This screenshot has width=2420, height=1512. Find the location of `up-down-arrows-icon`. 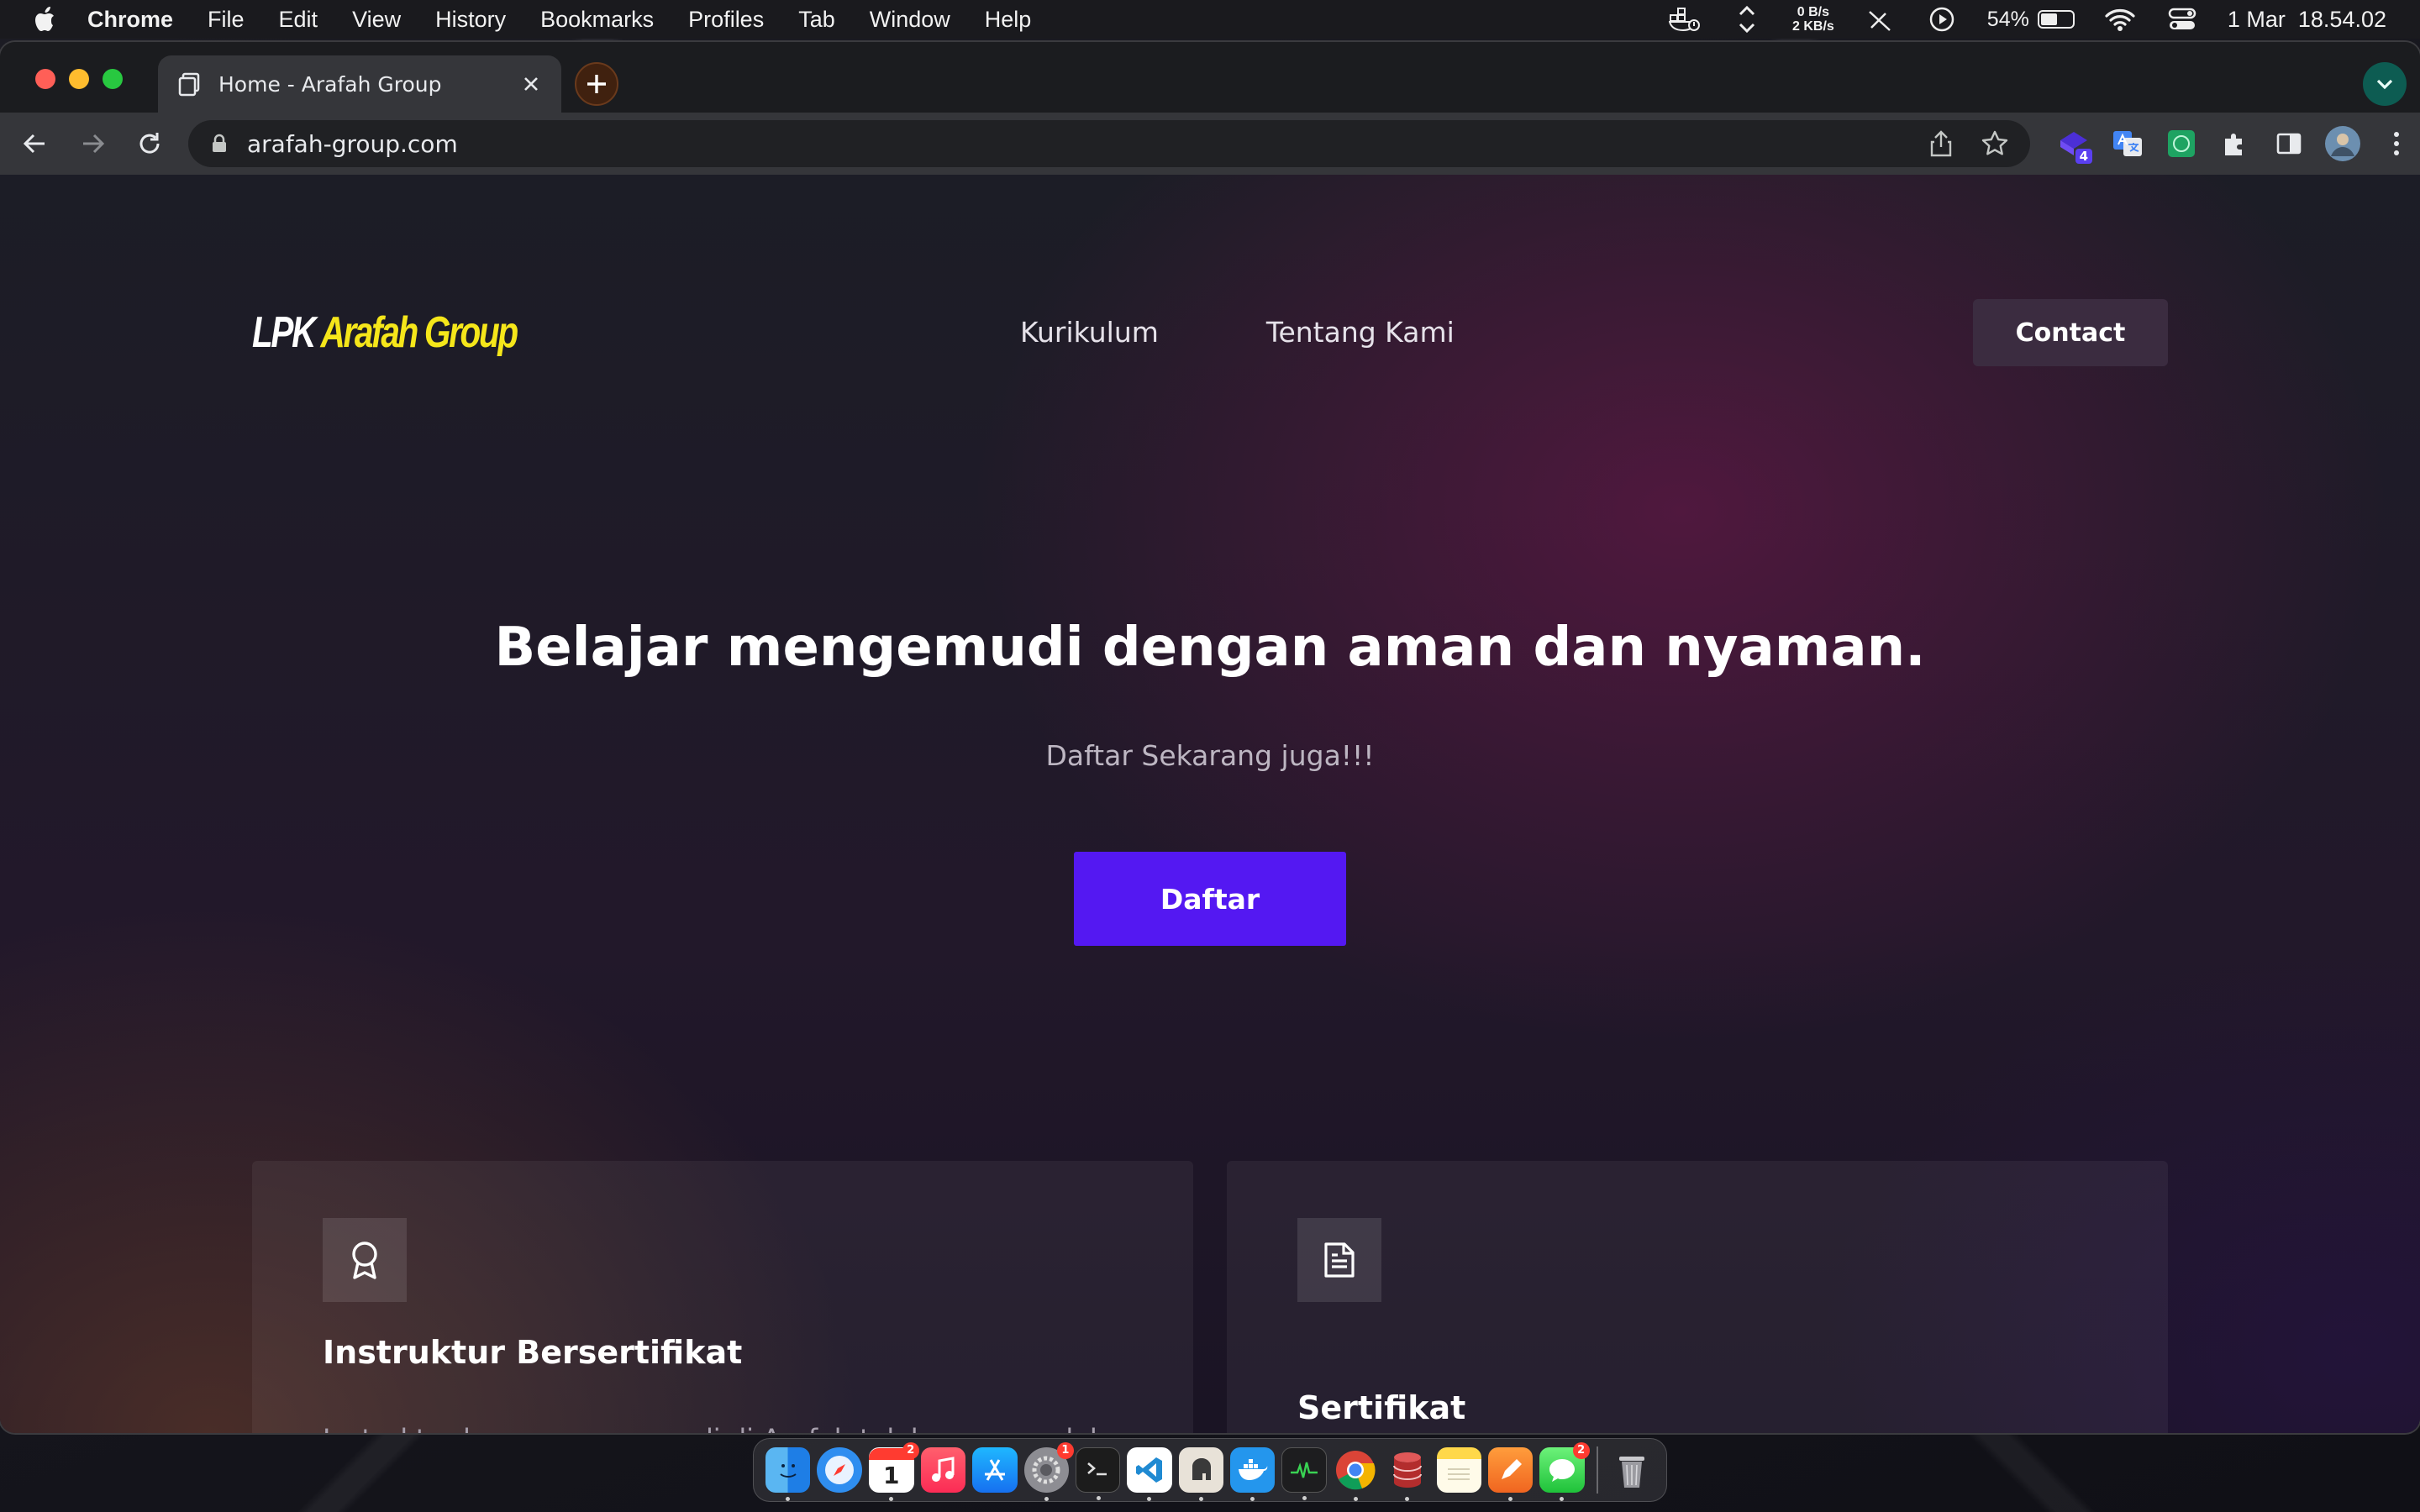

up-down-arrows-icon is located at coordinates (1747, 19).